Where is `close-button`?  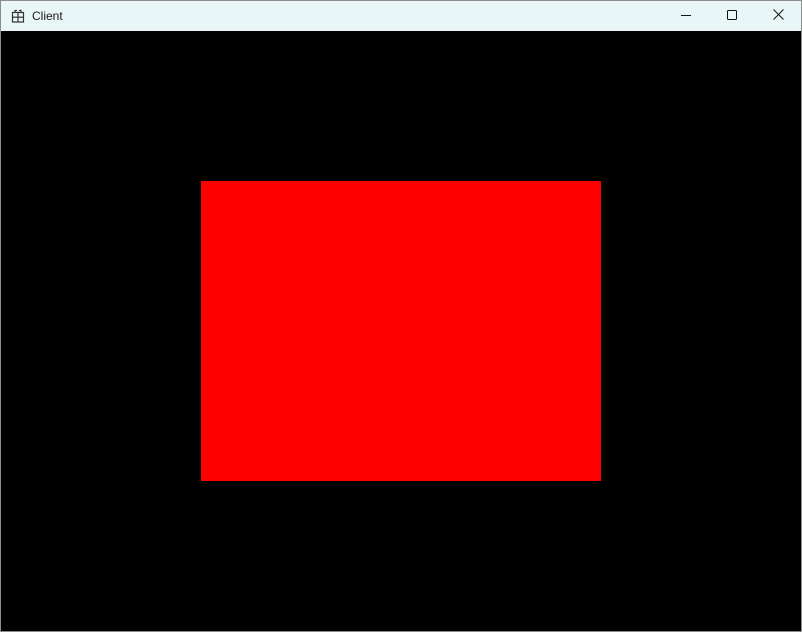 close-button is located at coordinates (778, 16).